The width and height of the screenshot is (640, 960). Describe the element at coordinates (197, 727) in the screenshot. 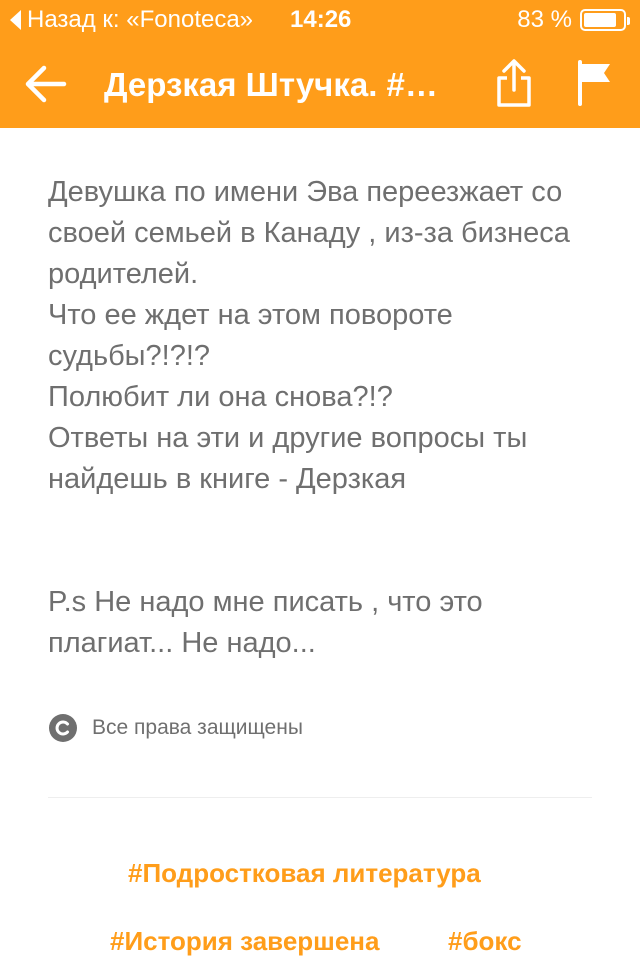

I see `copyright-text: Все права защищены` at that location.